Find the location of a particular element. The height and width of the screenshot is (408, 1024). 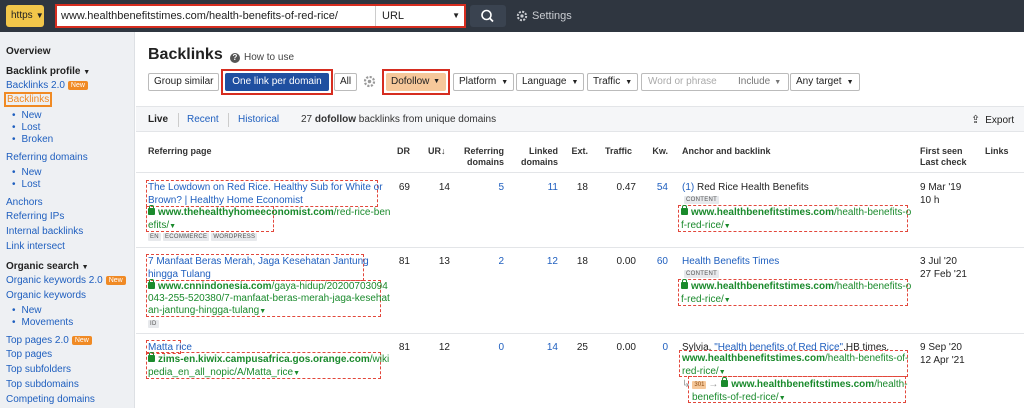

search-icon is located at coordinates (487, 16).